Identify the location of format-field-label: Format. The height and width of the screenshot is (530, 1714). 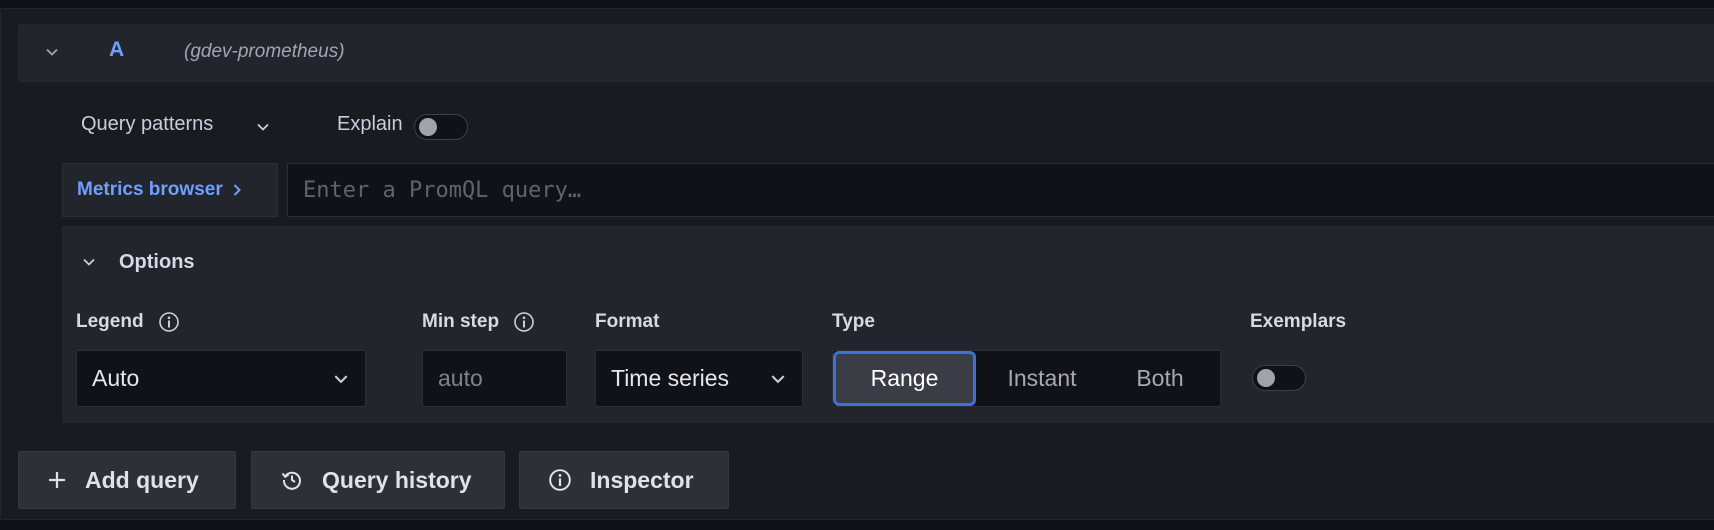
(627, 322).